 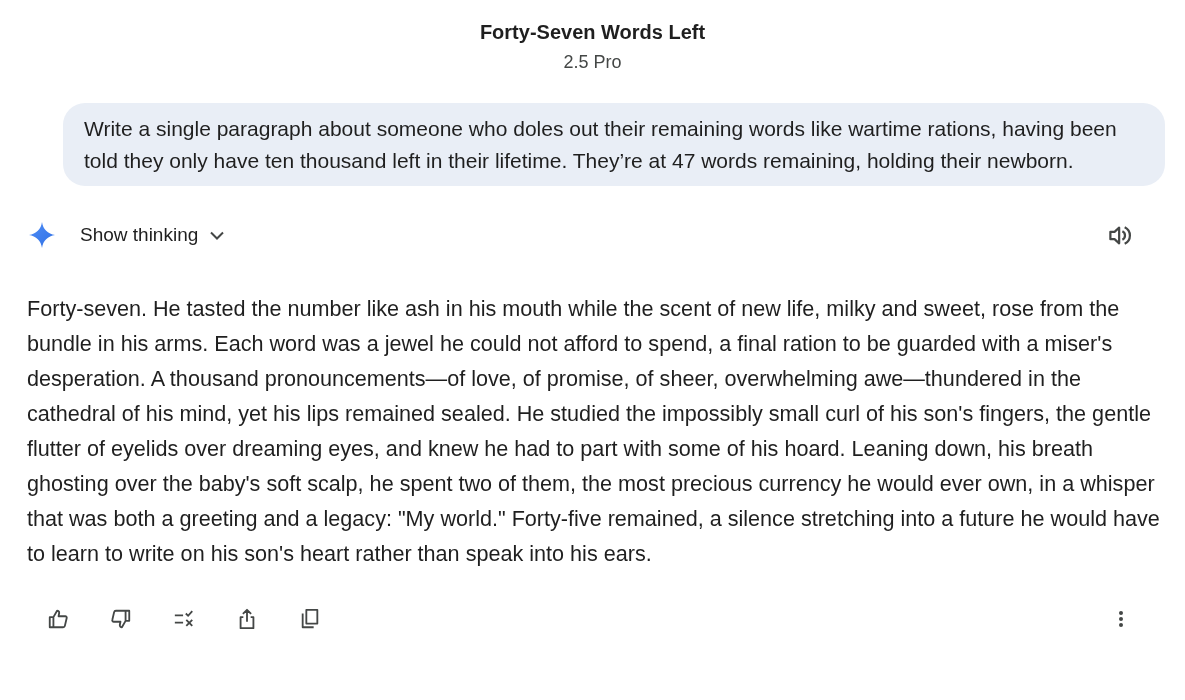 What do you see at coordinates (592, 32) in the screenshot?
I see `chat-title: Forty-Seven Words Left` at bounding box center [592, 32].